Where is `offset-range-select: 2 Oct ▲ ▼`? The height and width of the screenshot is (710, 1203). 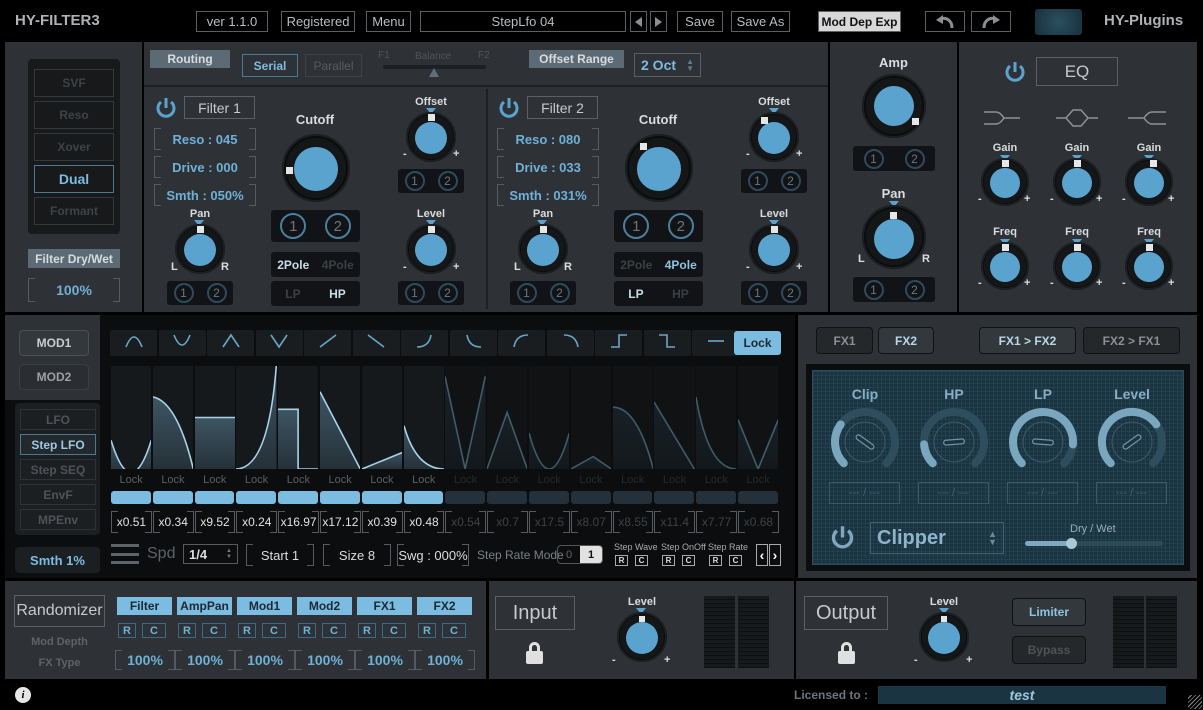 offset-range-select: 2 Oct ▲ ▼ is located at coordinates (667, 65).